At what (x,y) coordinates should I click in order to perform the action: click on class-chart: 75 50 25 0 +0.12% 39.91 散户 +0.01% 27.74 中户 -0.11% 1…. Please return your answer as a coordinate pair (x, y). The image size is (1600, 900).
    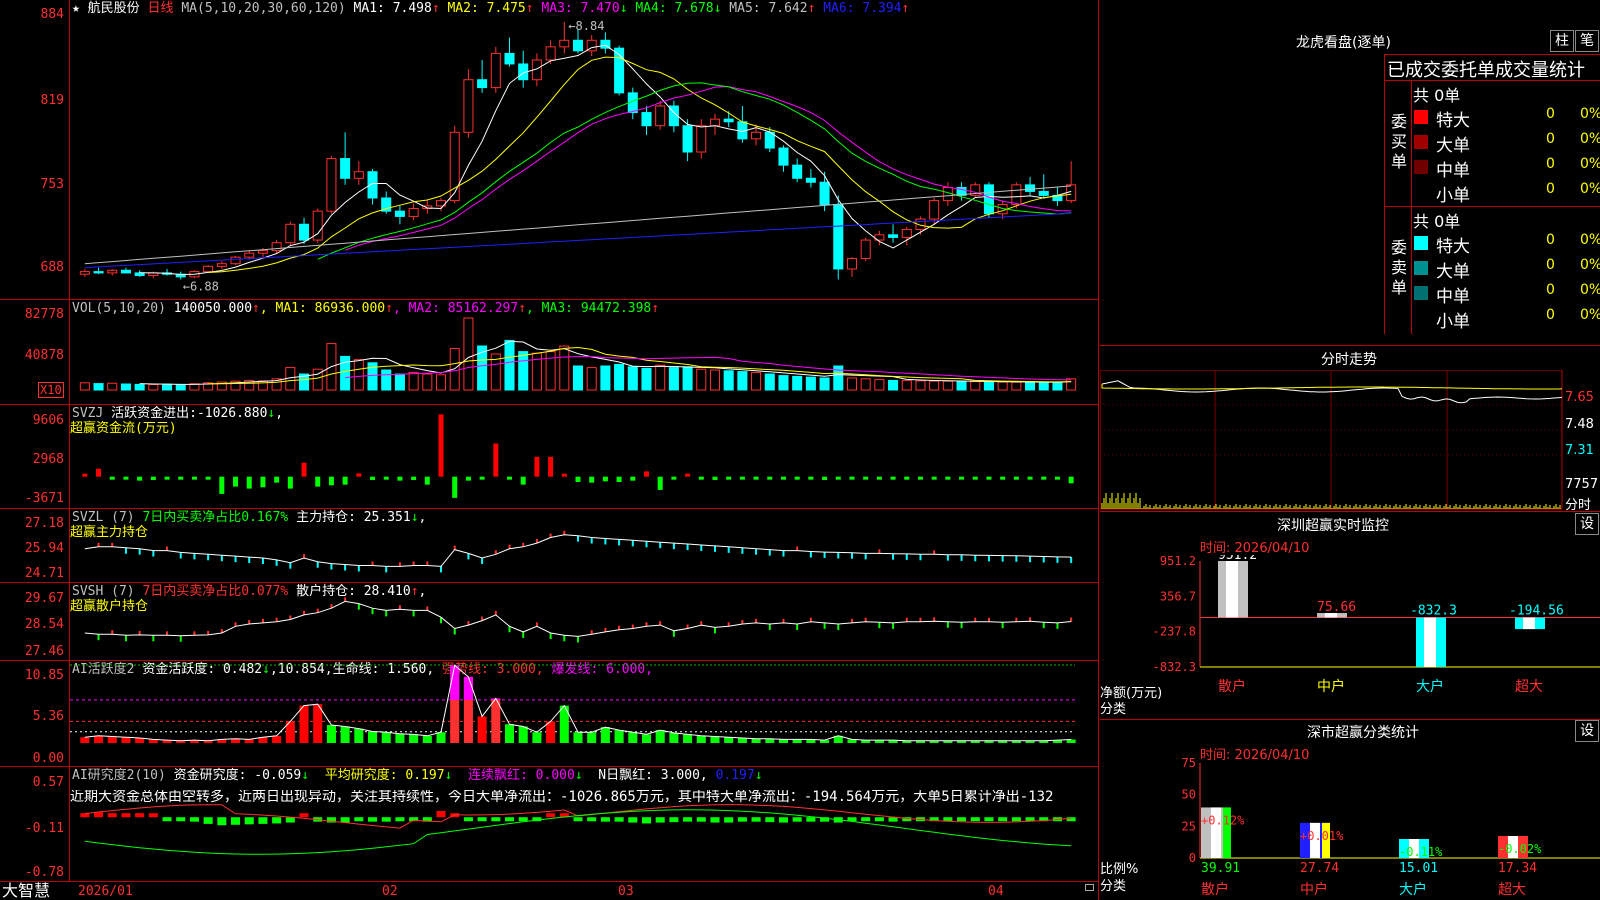
    Looking at the image, I should click on (1350, 827).